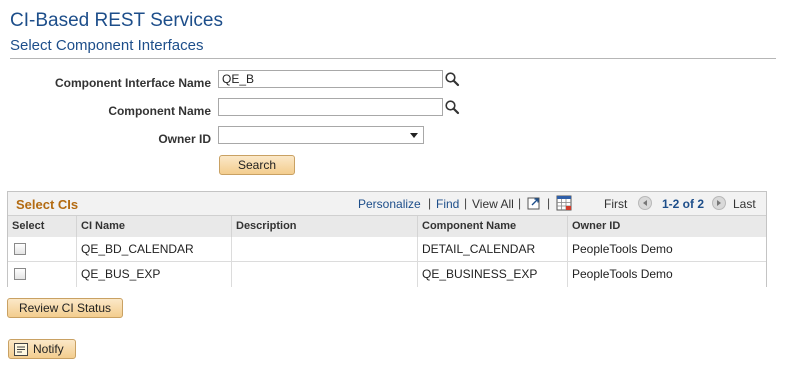  I want to click on grid-download-icon, so click(564, 203).